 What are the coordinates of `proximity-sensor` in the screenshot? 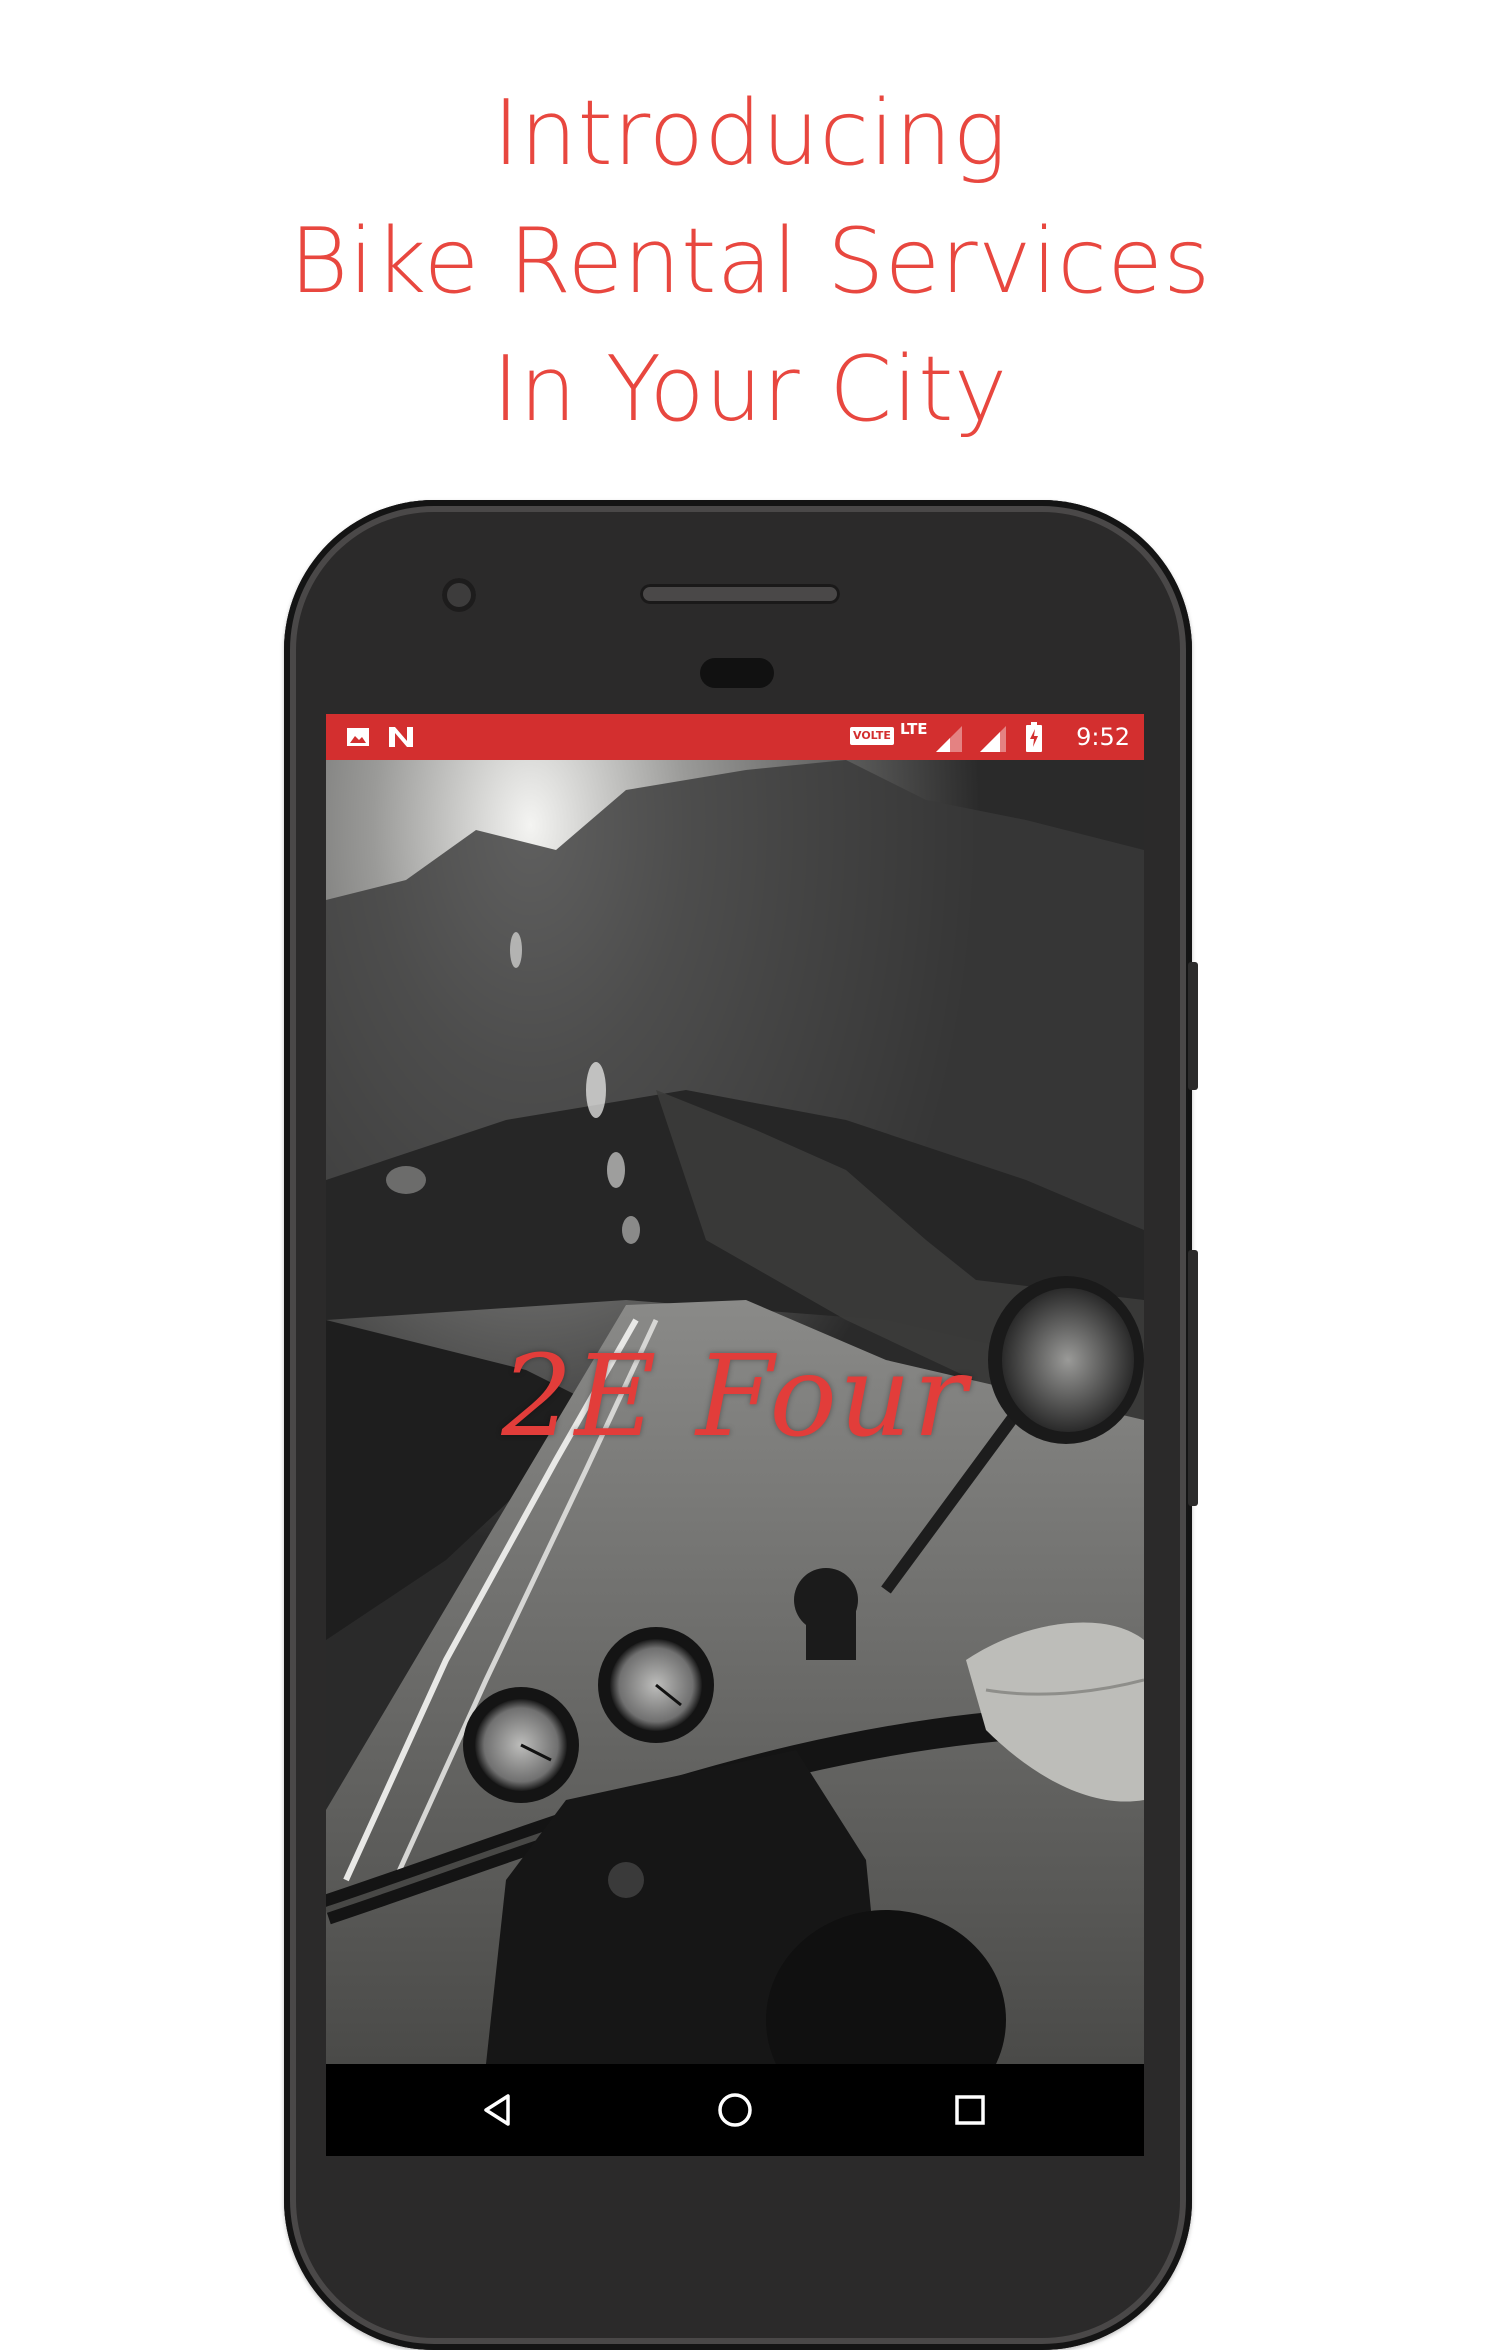 It's located at (737, 673).